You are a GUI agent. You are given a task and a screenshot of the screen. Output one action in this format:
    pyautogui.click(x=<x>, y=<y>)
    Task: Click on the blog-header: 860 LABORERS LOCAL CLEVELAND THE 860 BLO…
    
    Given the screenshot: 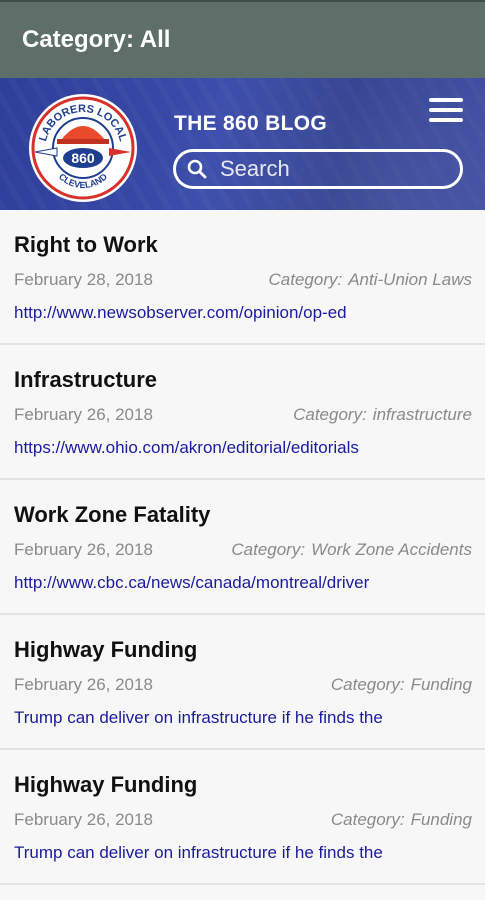 What is the action you would take?
    pyautogui.click(x=242, y=144)
    